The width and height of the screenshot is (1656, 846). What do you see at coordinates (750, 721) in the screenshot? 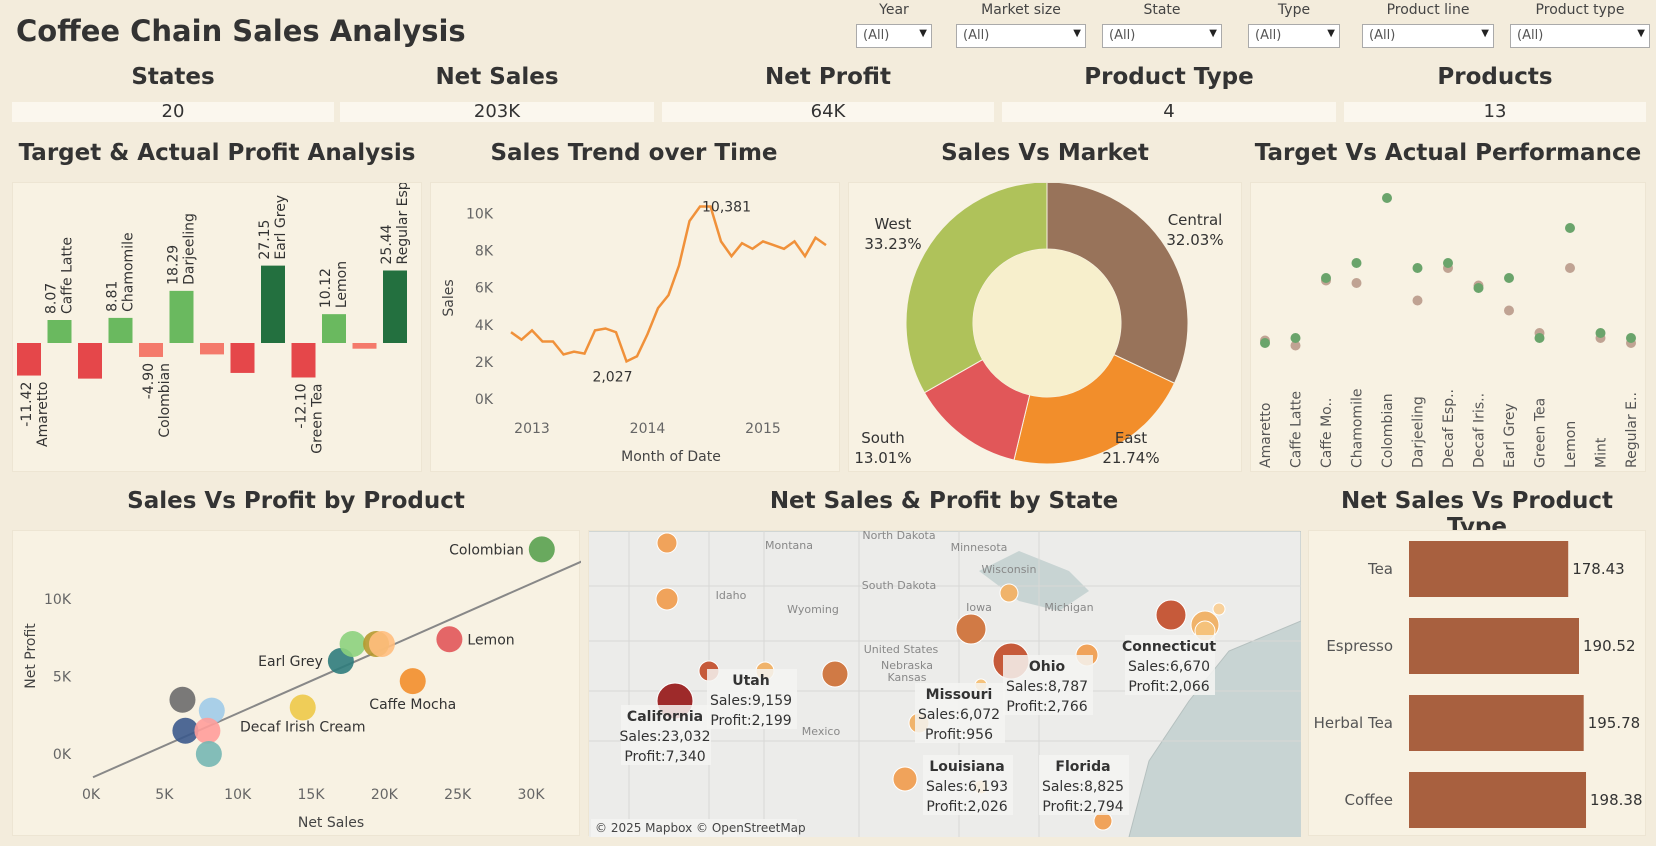
I see `tooltip-profit: Profit:2,199` at bounding box center [750, 721].